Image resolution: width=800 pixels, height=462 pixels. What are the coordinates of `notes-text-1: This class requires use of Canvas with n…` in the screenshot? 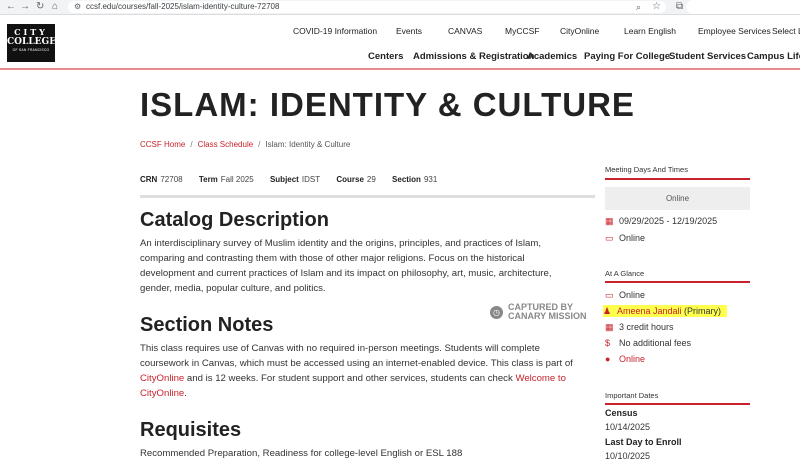 It's located at (356, 356).